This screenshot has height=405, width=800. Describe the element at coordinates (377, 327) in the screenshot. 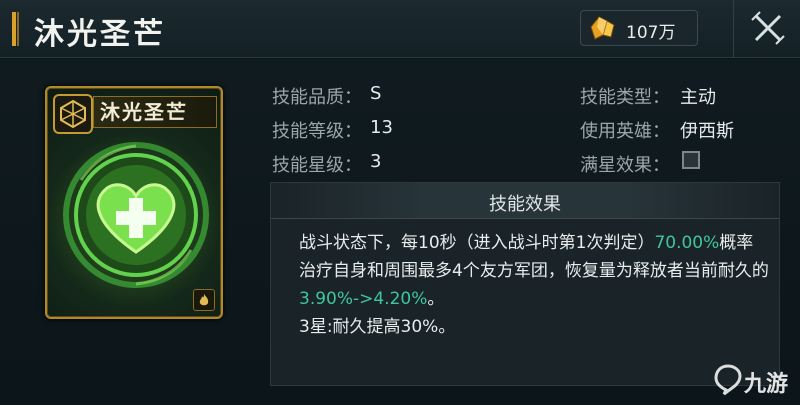

I see `effect-star-line: 3星:耐久提高30%。` at that location.